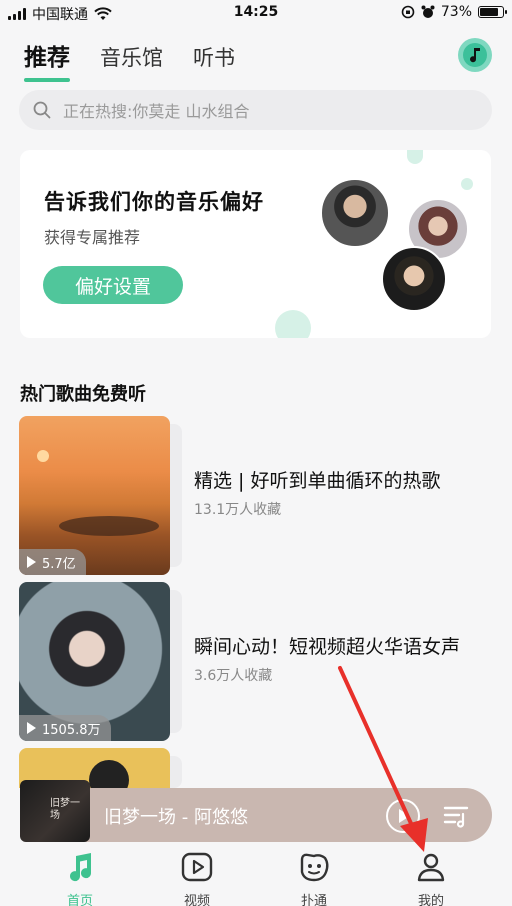 The width and height of the screenshot is (512, 906). Describe the element at coordinates (92, 237) in the screenshot. I see `card-subtitle: 获得专属推荐` at that location.